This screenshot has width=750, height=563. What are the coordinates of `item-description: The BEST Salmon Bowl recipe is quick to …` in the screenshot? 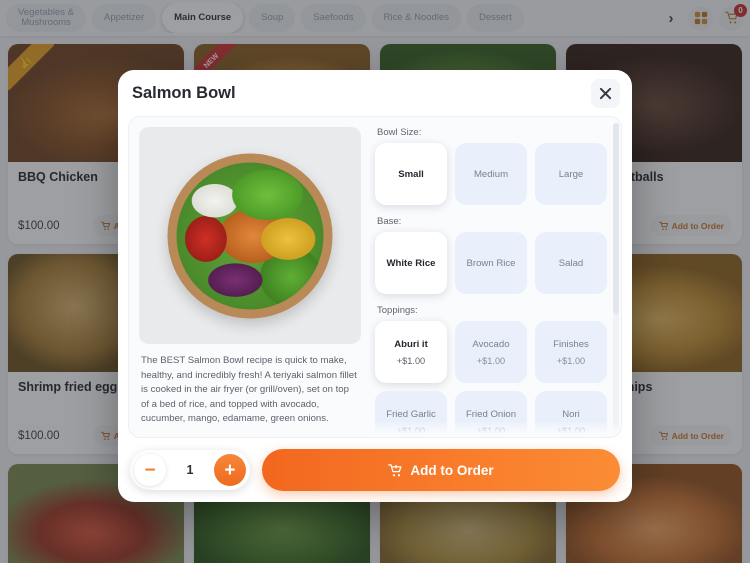 It's located at (249, 390).